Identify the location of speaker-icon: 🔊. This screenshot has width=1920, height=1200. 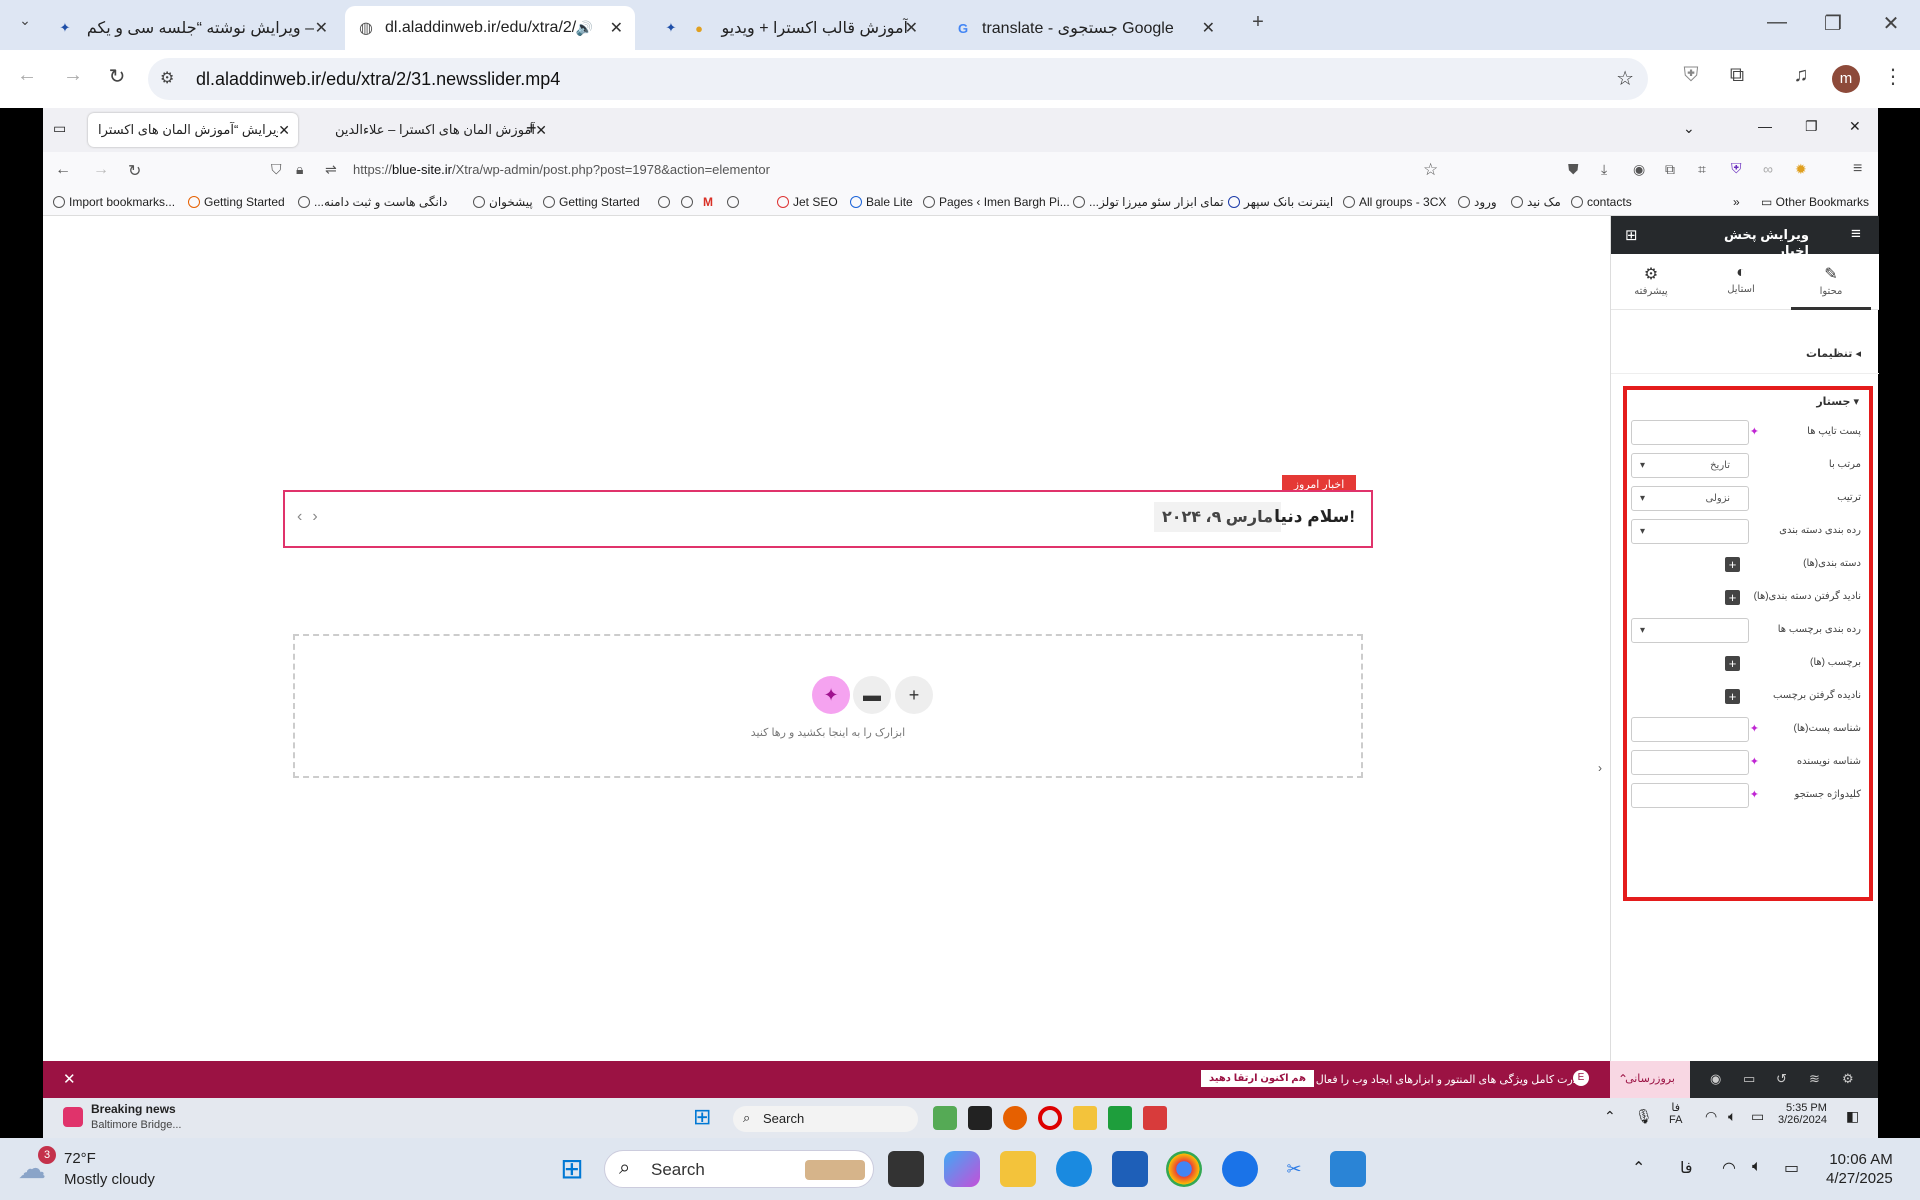
(584, 28).